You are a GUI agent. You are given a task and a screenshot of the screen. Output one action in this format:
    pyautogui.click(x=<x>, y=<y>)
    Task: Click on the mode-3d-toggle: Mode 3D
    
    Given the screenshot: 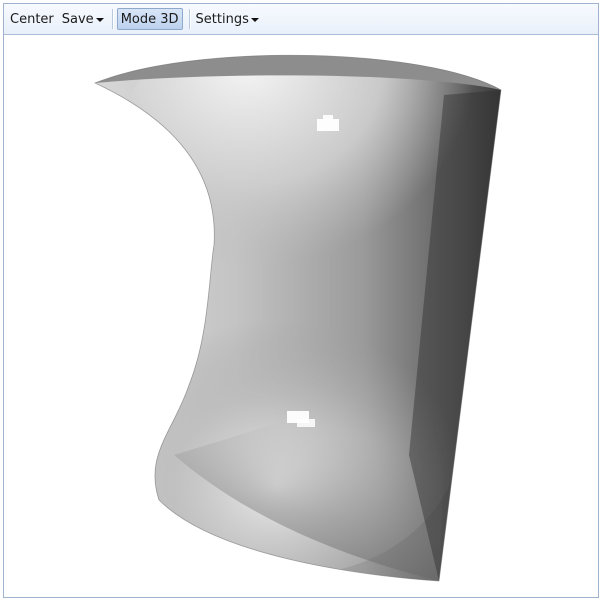 What is the action you would take?
    pyautogui.click(x=149, y=19)
    